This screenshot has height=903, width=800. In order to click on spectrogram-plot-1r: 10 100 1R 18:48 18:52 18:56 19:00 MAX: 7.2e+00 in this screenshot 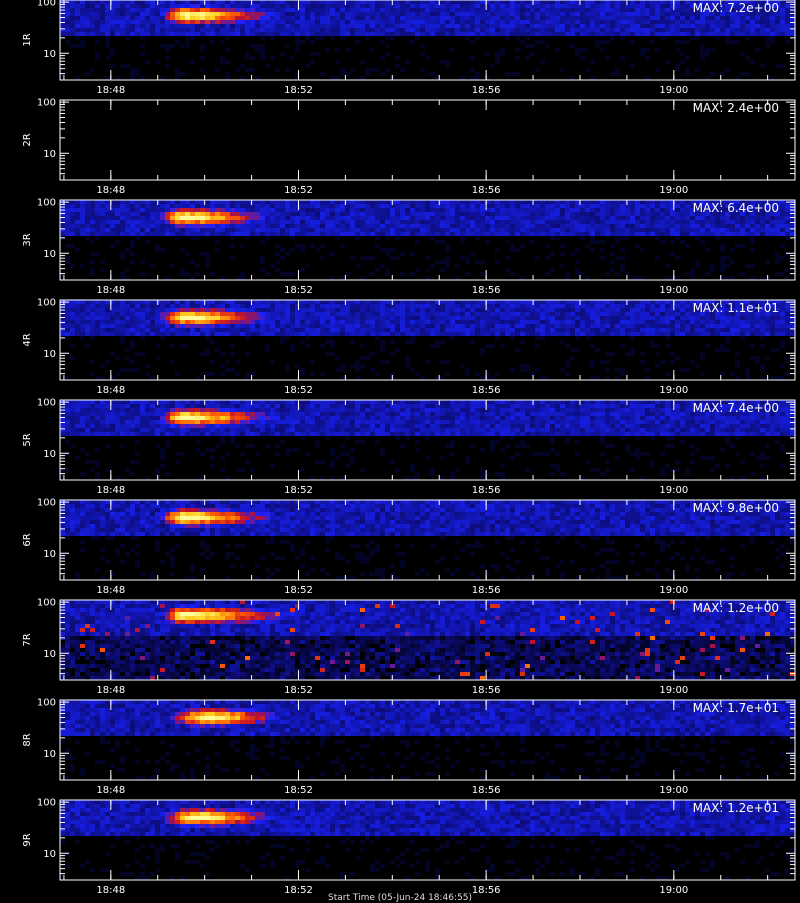, I will do `click(400, 49)`.